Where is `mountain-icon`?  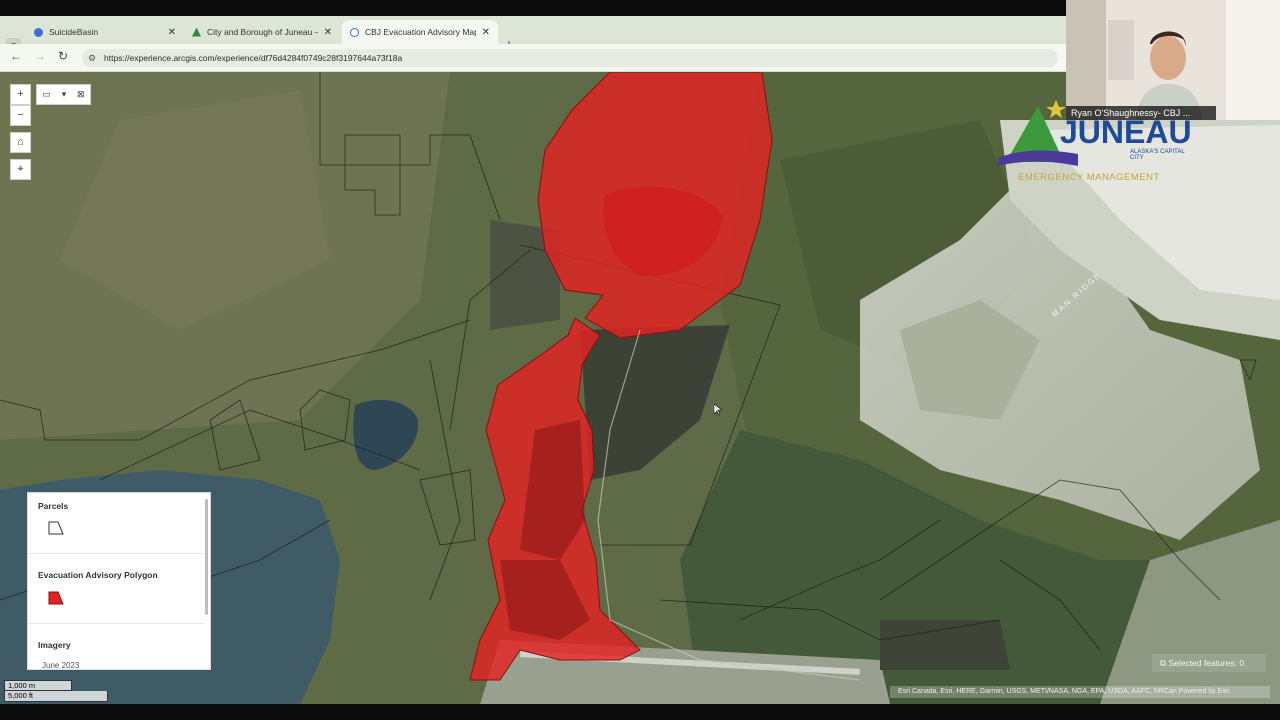 mountain-icon is located at coordinates (196, 32).